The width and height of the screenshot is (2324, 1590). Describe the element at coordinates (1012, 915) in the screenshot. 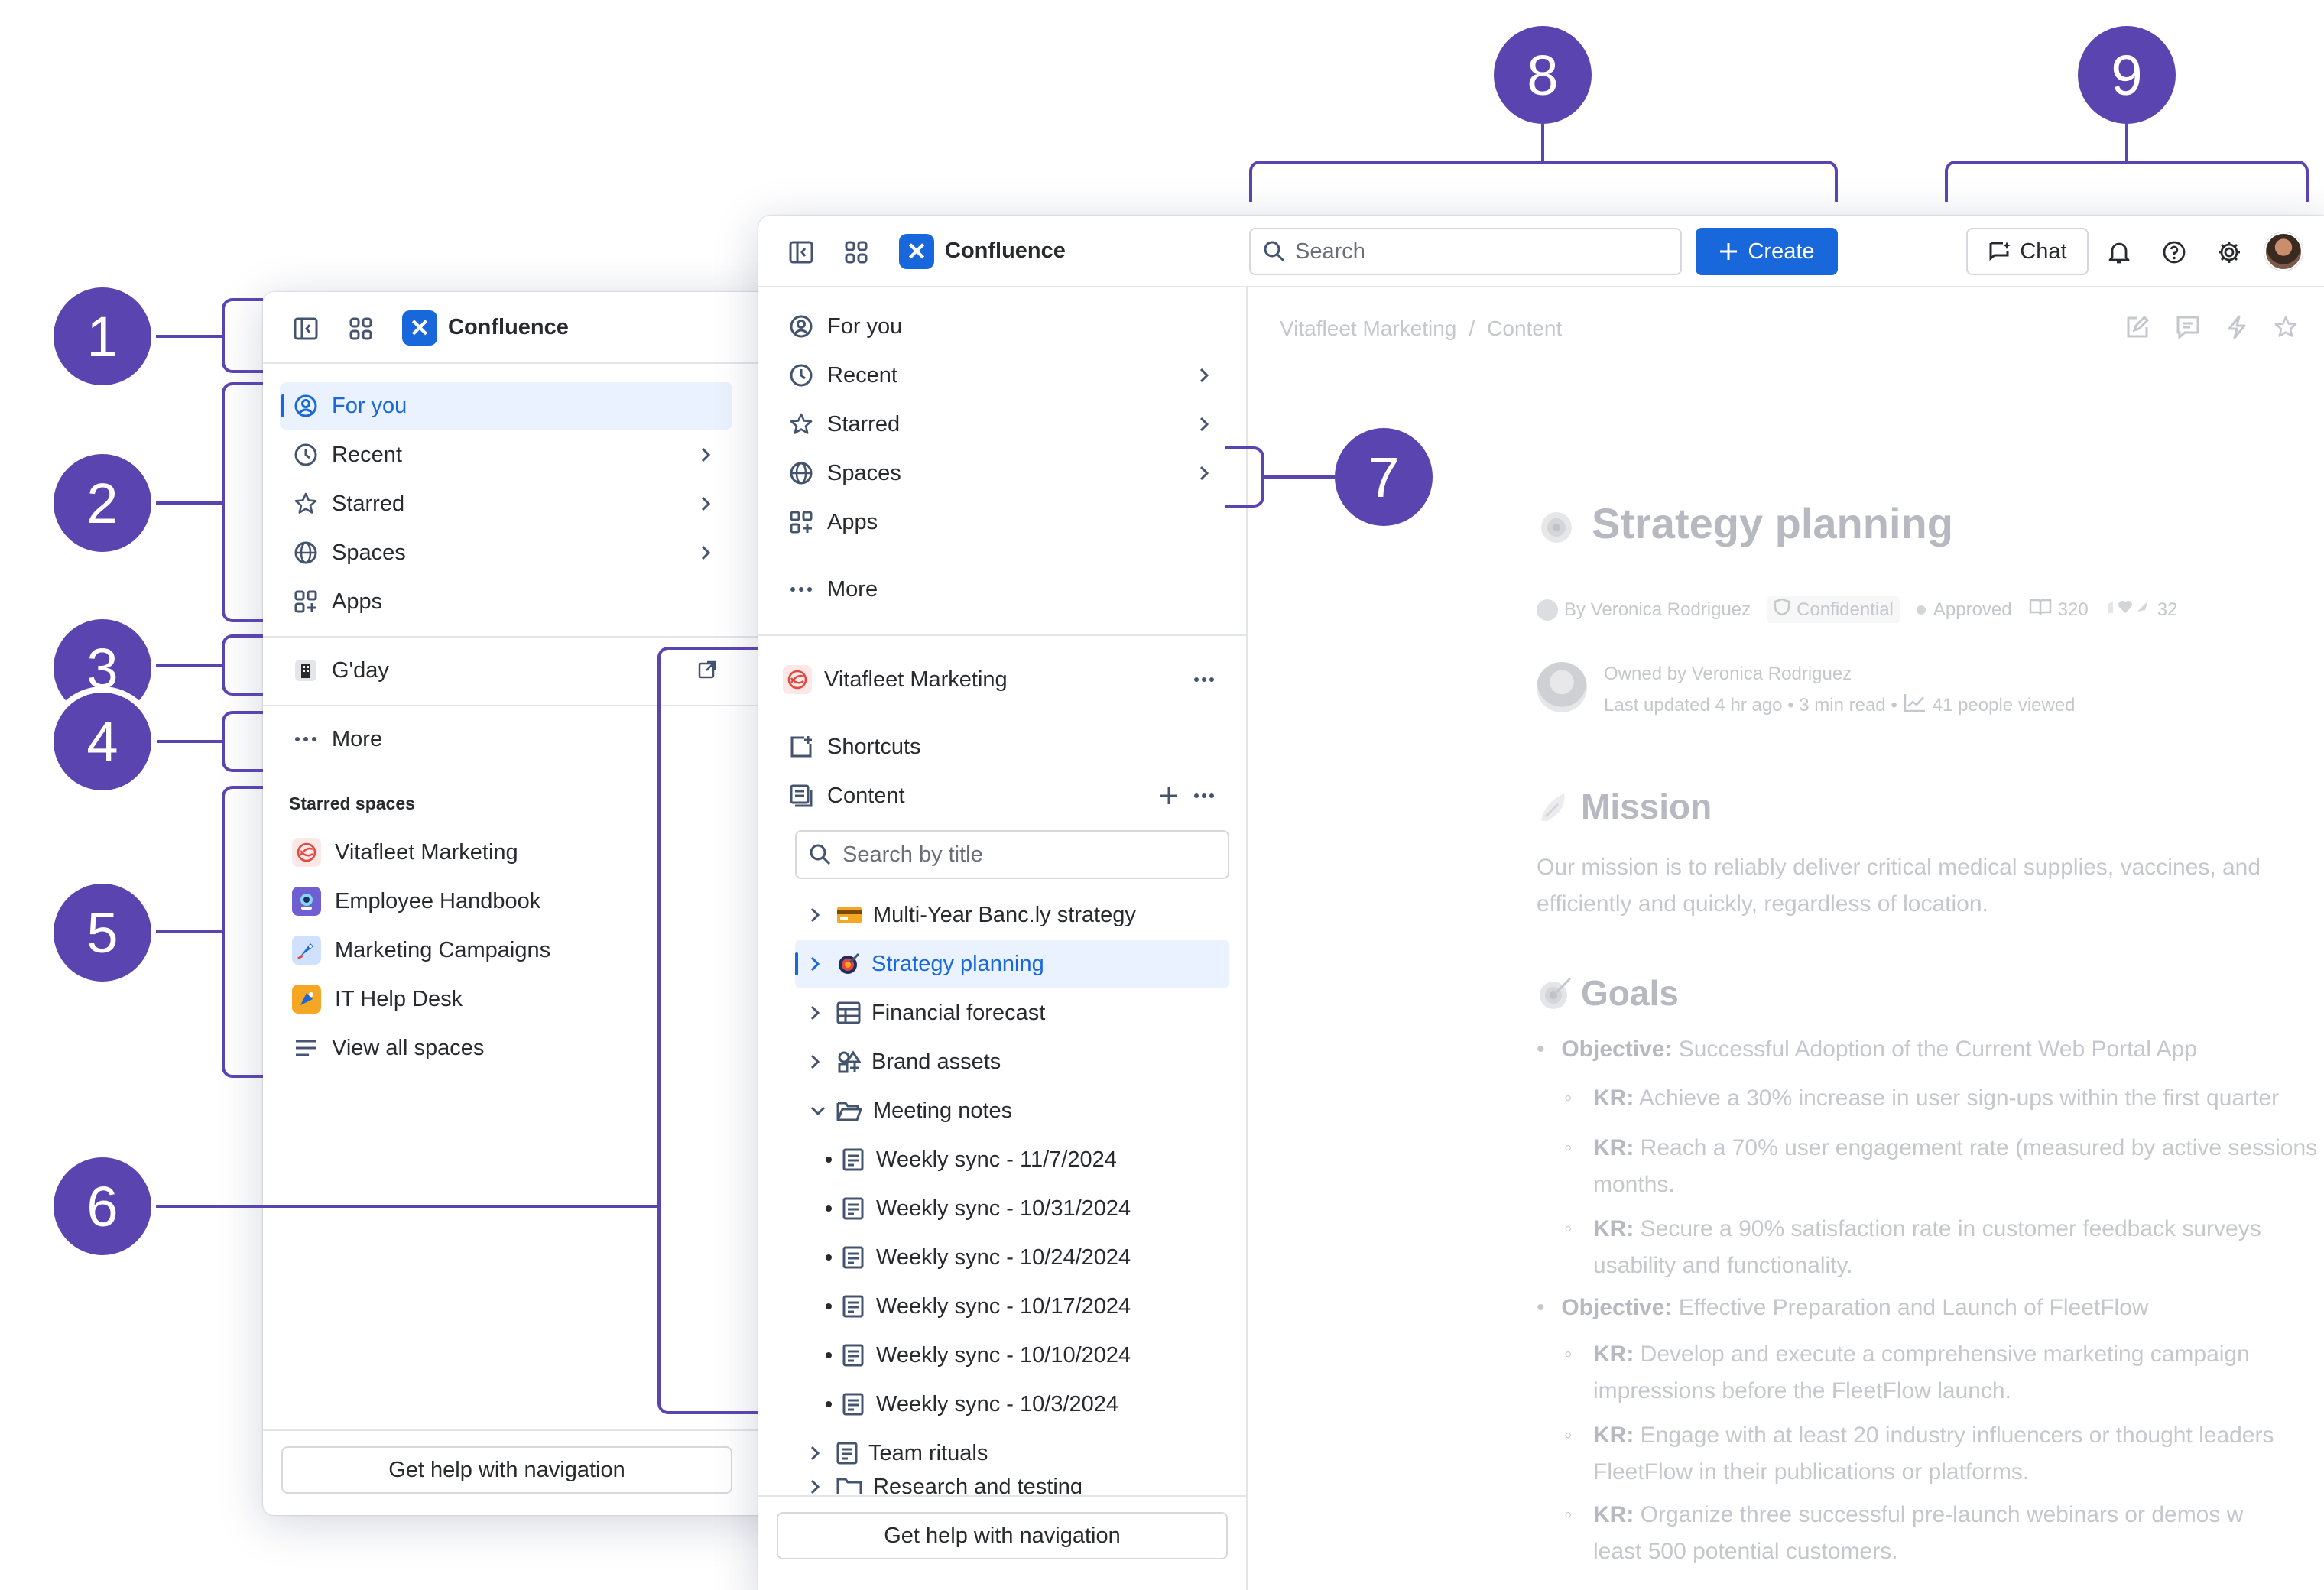

I see `tree-item: Multi-Year Banc.ly strategy` at that location.